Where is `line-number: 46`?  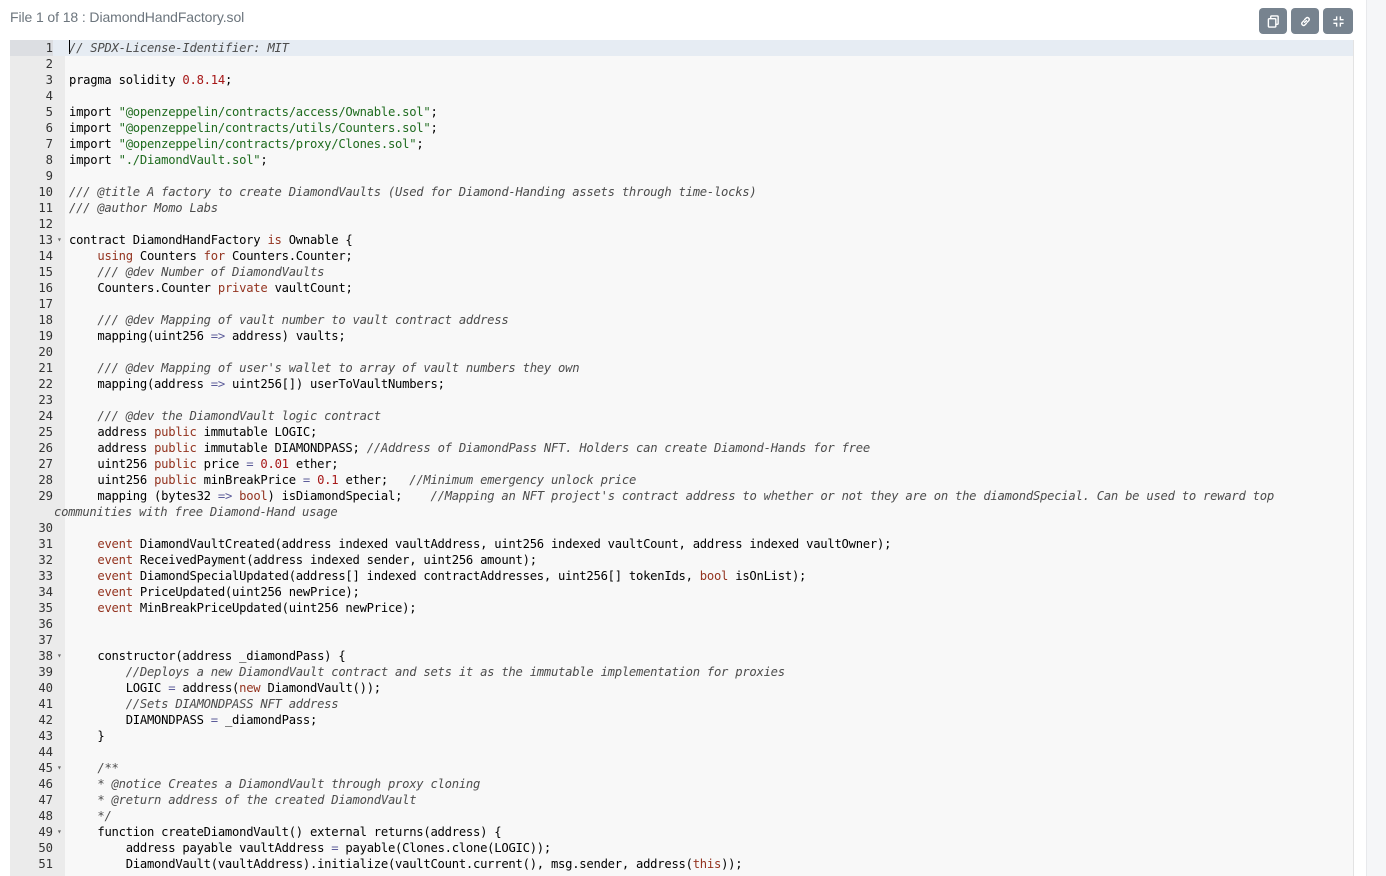 line-number: 46 is located at coordinates (45, 784).